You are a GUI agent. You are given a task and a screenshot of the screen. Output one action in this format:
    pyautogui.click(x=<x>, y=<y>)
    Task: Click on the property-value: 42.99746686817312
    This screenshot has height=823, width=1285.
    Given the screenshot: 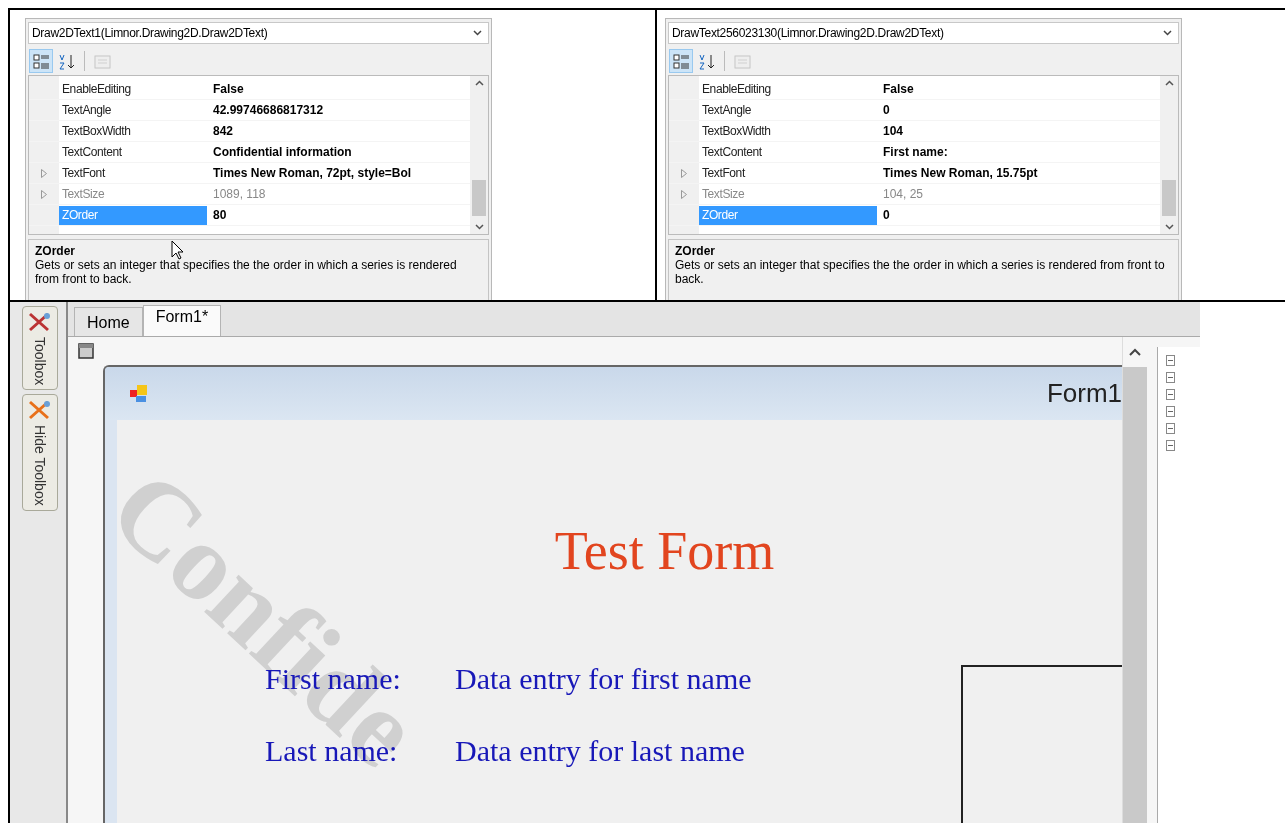 What is the action you would take?
    pyautogui.click(x=265, y=110)
    